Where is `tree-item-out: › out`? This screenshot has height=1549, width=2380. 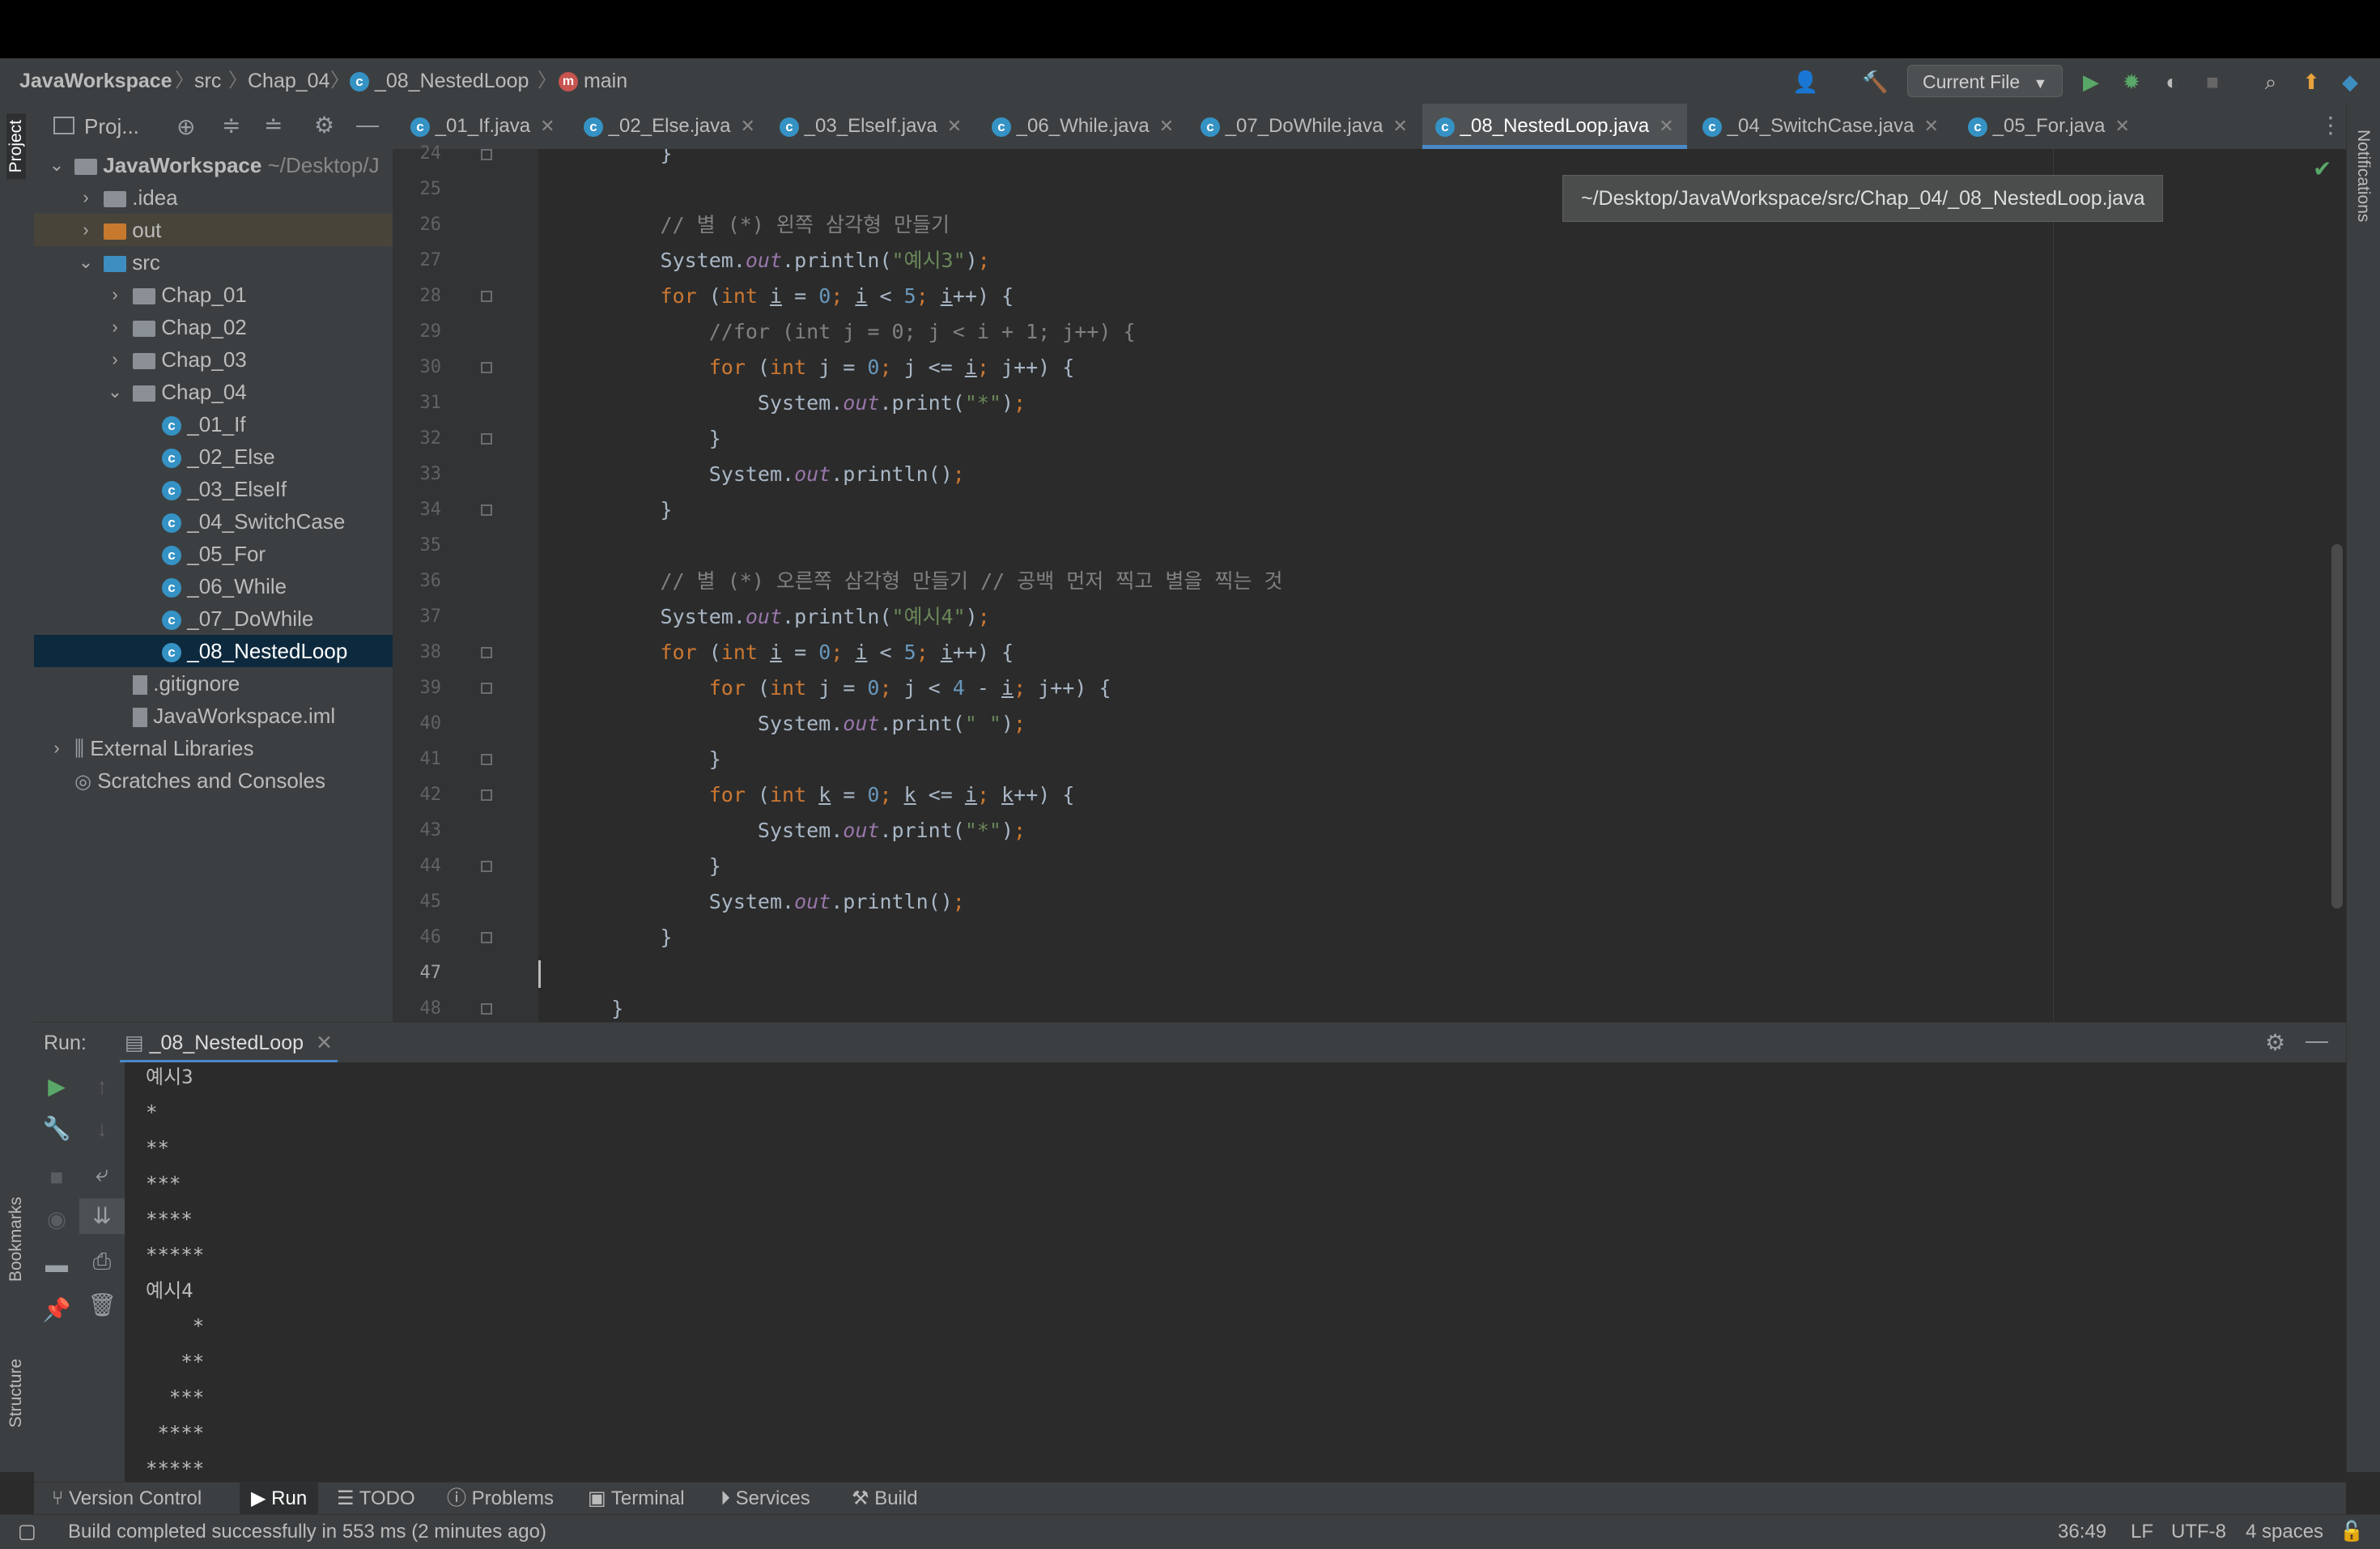 tree-item-out: › out is located at coordinates (213, 230).